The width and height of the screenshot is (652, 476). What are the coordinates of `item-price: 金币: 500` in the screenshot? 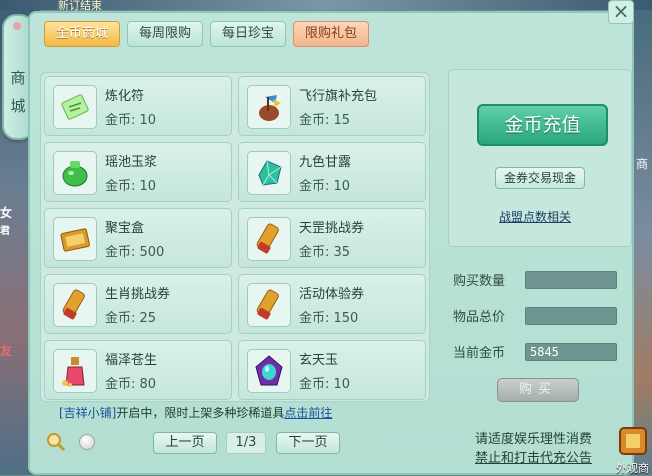 It's located at (135, 252).